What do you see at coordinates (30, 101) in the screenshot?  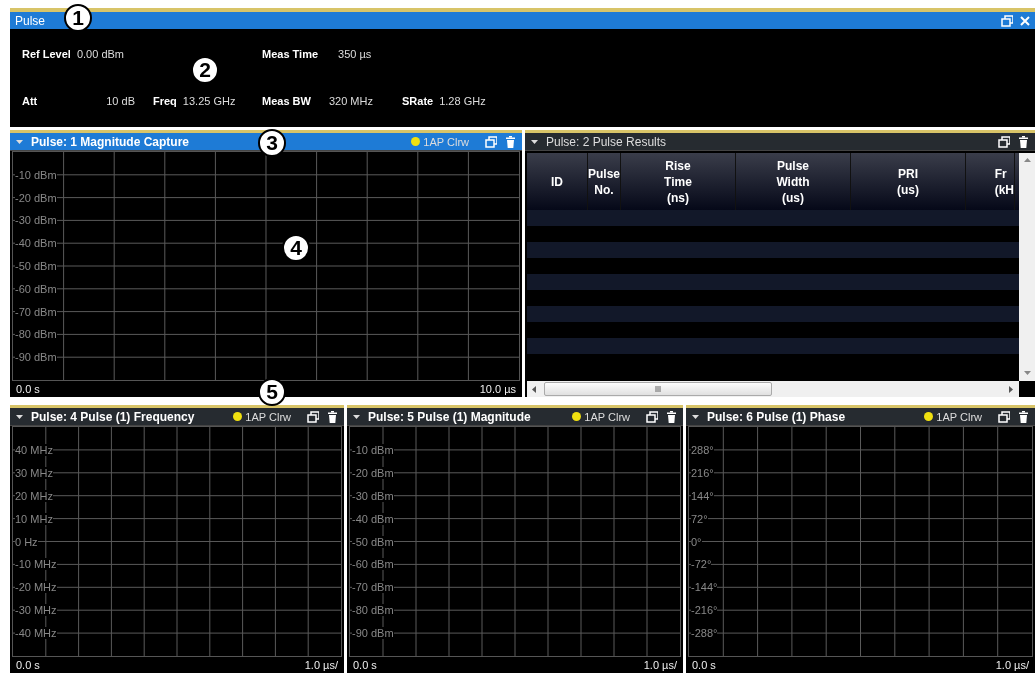 I see `setting-label: Att` at bounding box center [30, 101].